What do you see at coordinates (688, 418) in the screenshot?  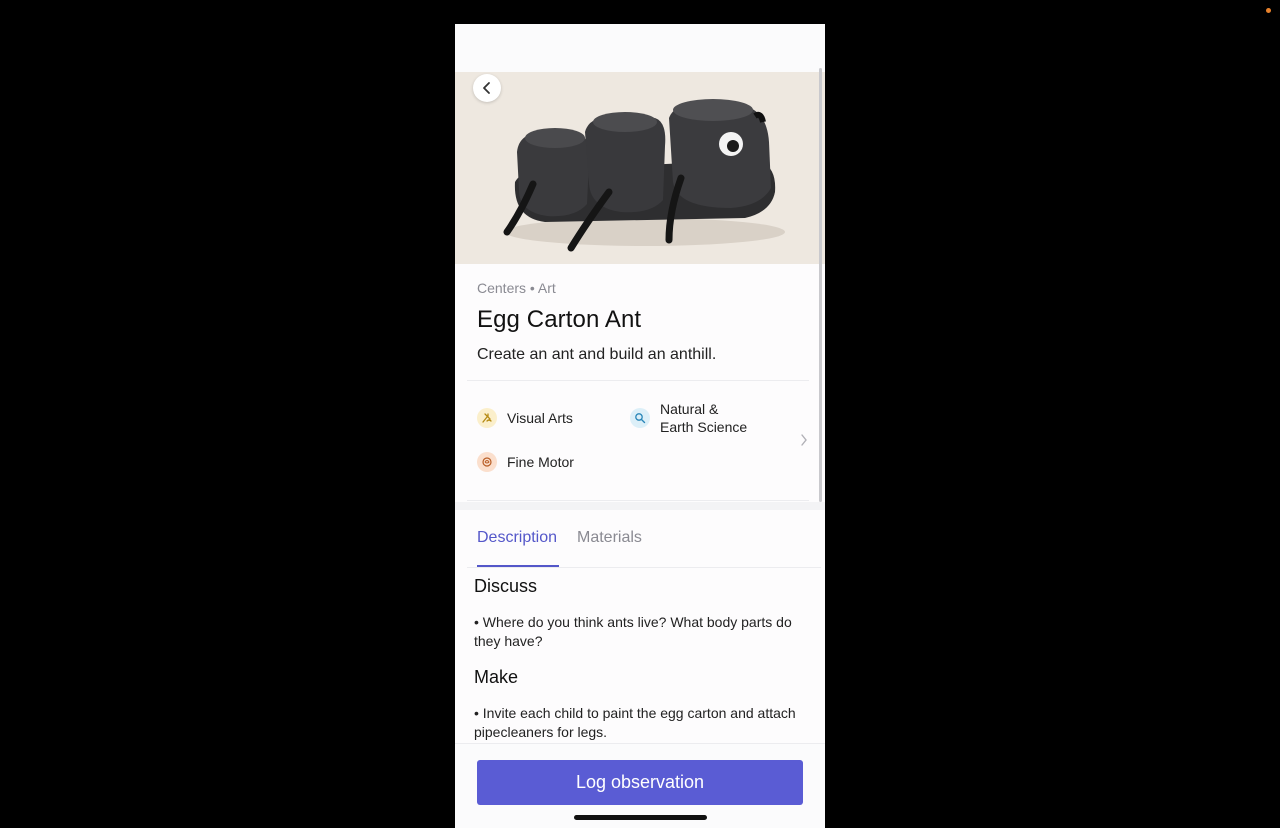 I see `domain-natural-earth-science: Natural & Earth Science` at bounding box center [688, 418].